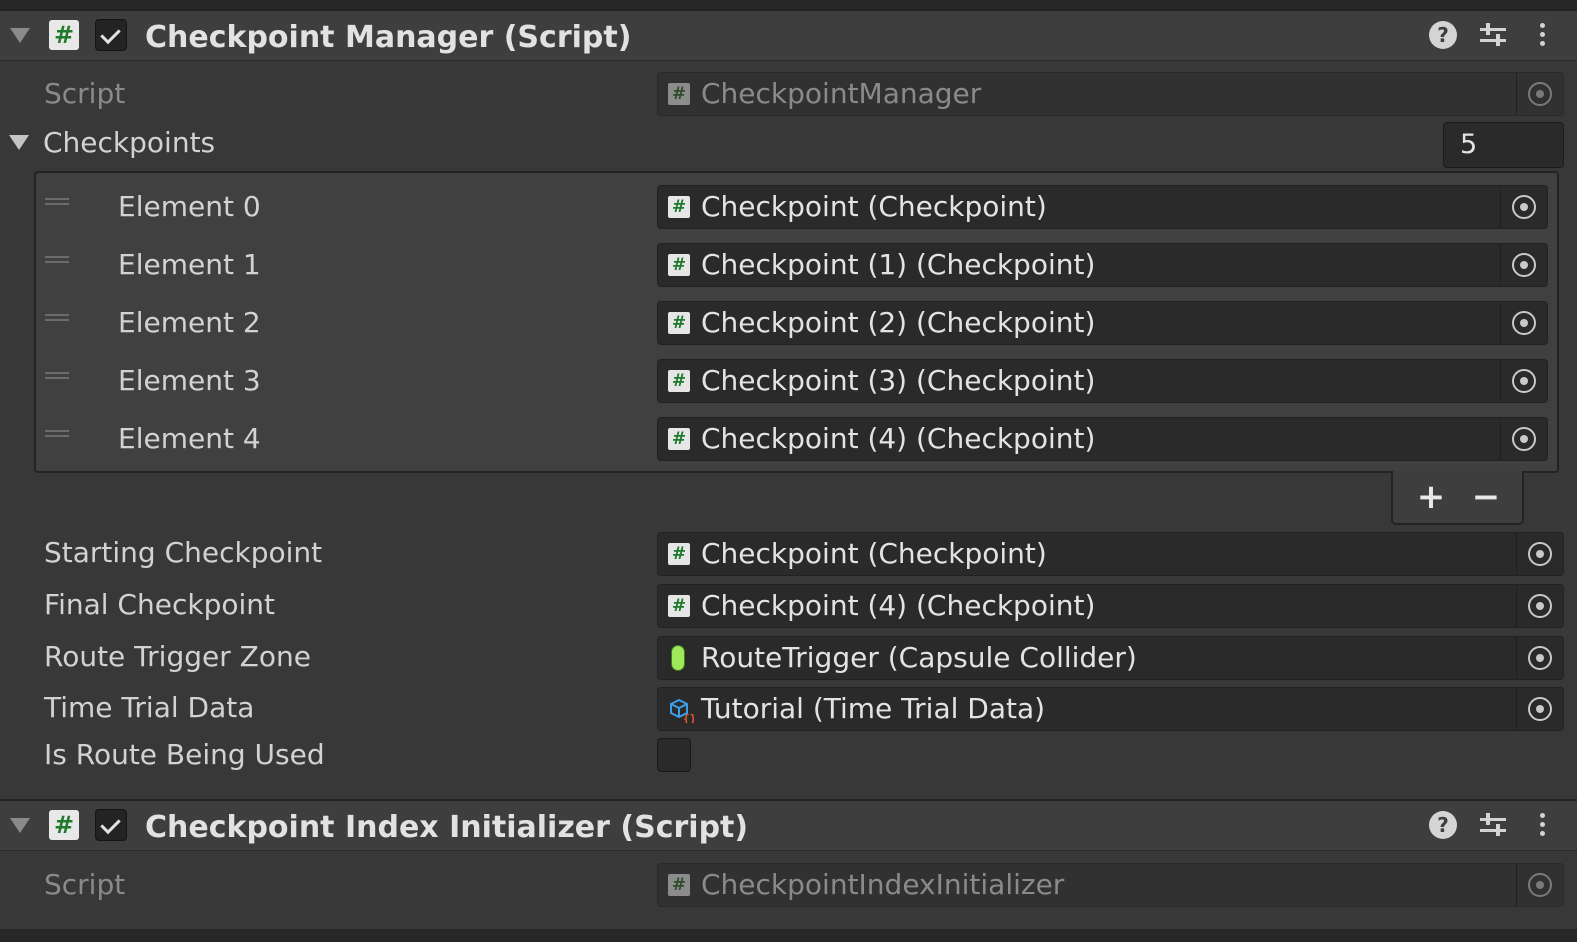 This screenshot has width=1577, height=942. I want to click on time-trial-data-value: Tutorial (Time Trial Data), so click(873, 708).